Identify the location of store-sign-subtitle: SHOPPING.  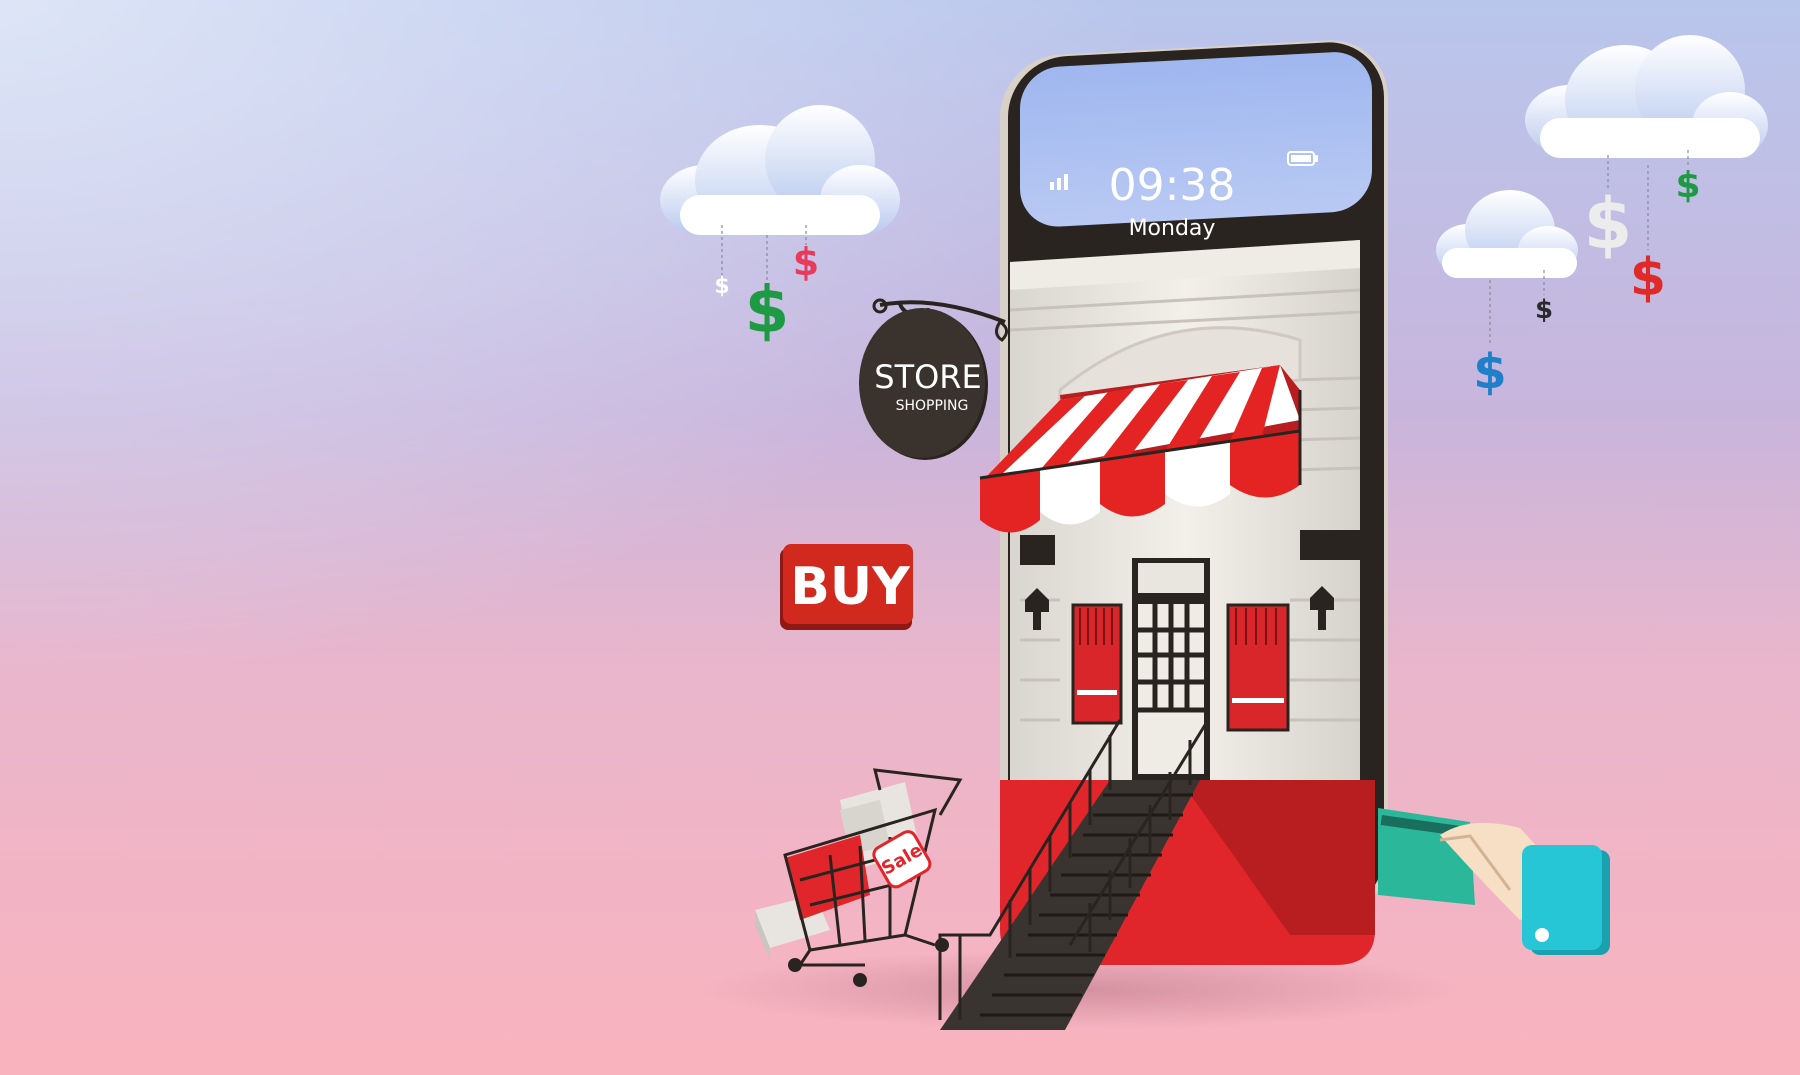
(932, 406).